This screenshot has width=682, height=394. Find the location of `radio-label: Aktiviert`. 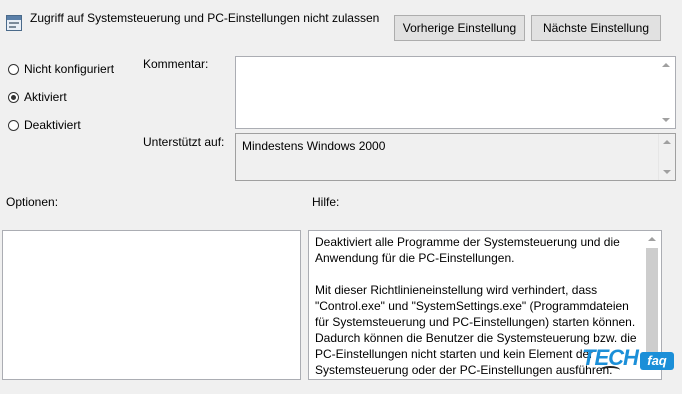

radio-label: Aktiviert is located at coordinates (45, 97).